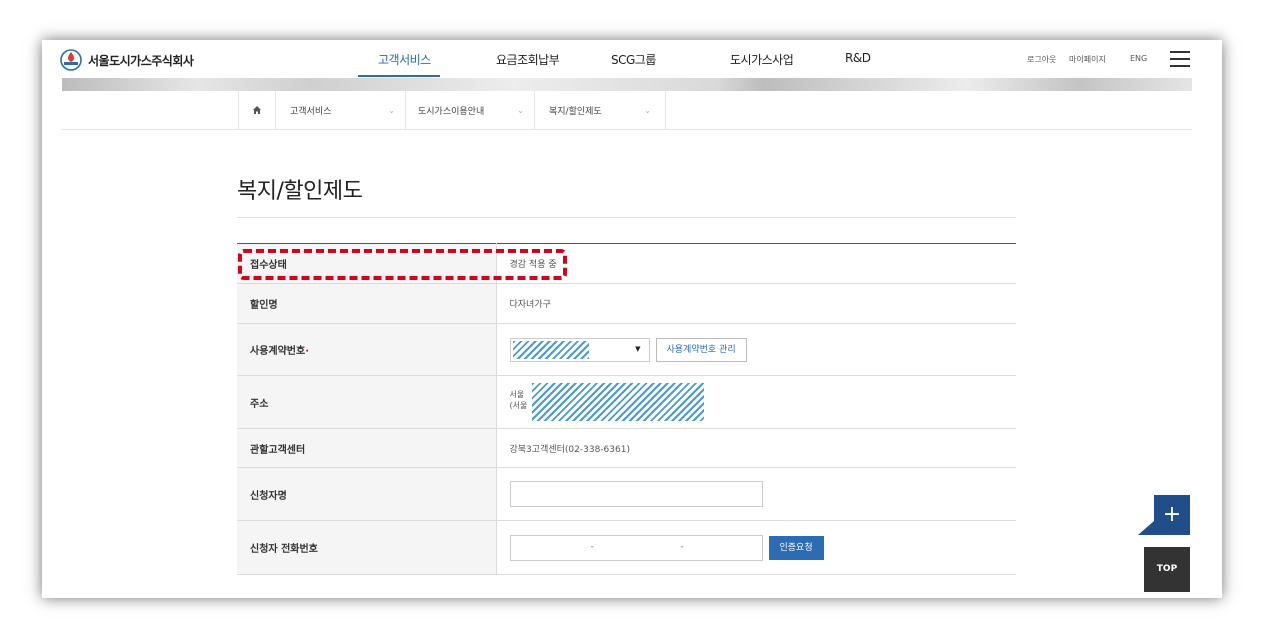 The image size is (1264, 639). What do you see at coordinates (518, 405) in the screenshot?
I see `address-line-2: (서울` at bounding box center [518, 405].